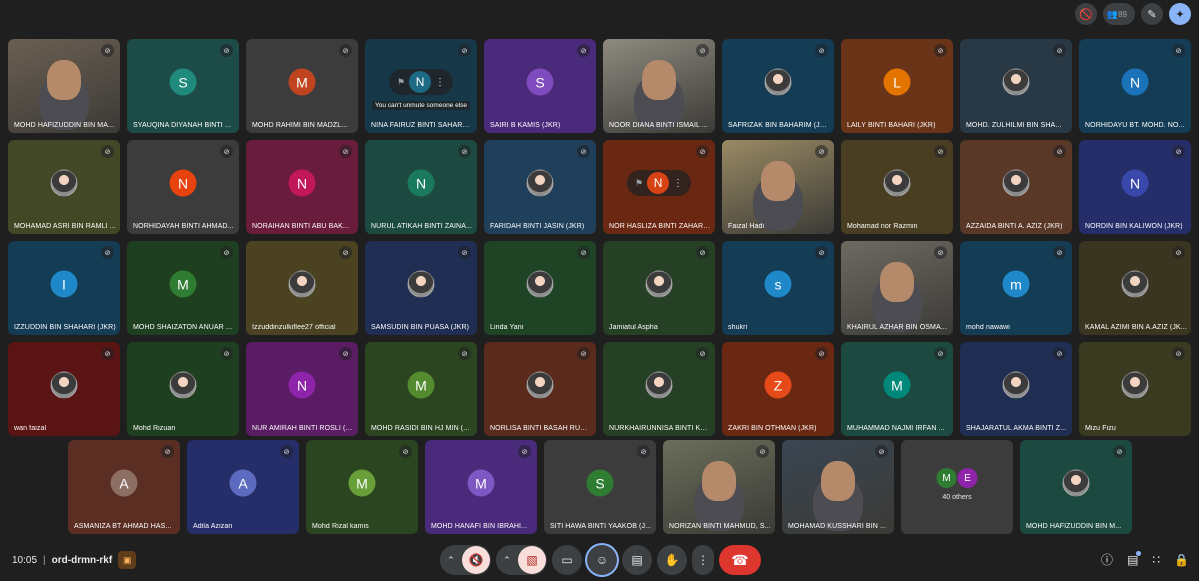 The width and height of the screenshot is (1199, 581). What do you see at coordinates (1180, 14) in the screenshot?
I see `gemini-spark-icon: ✦` at bounding box center [1180, 14].